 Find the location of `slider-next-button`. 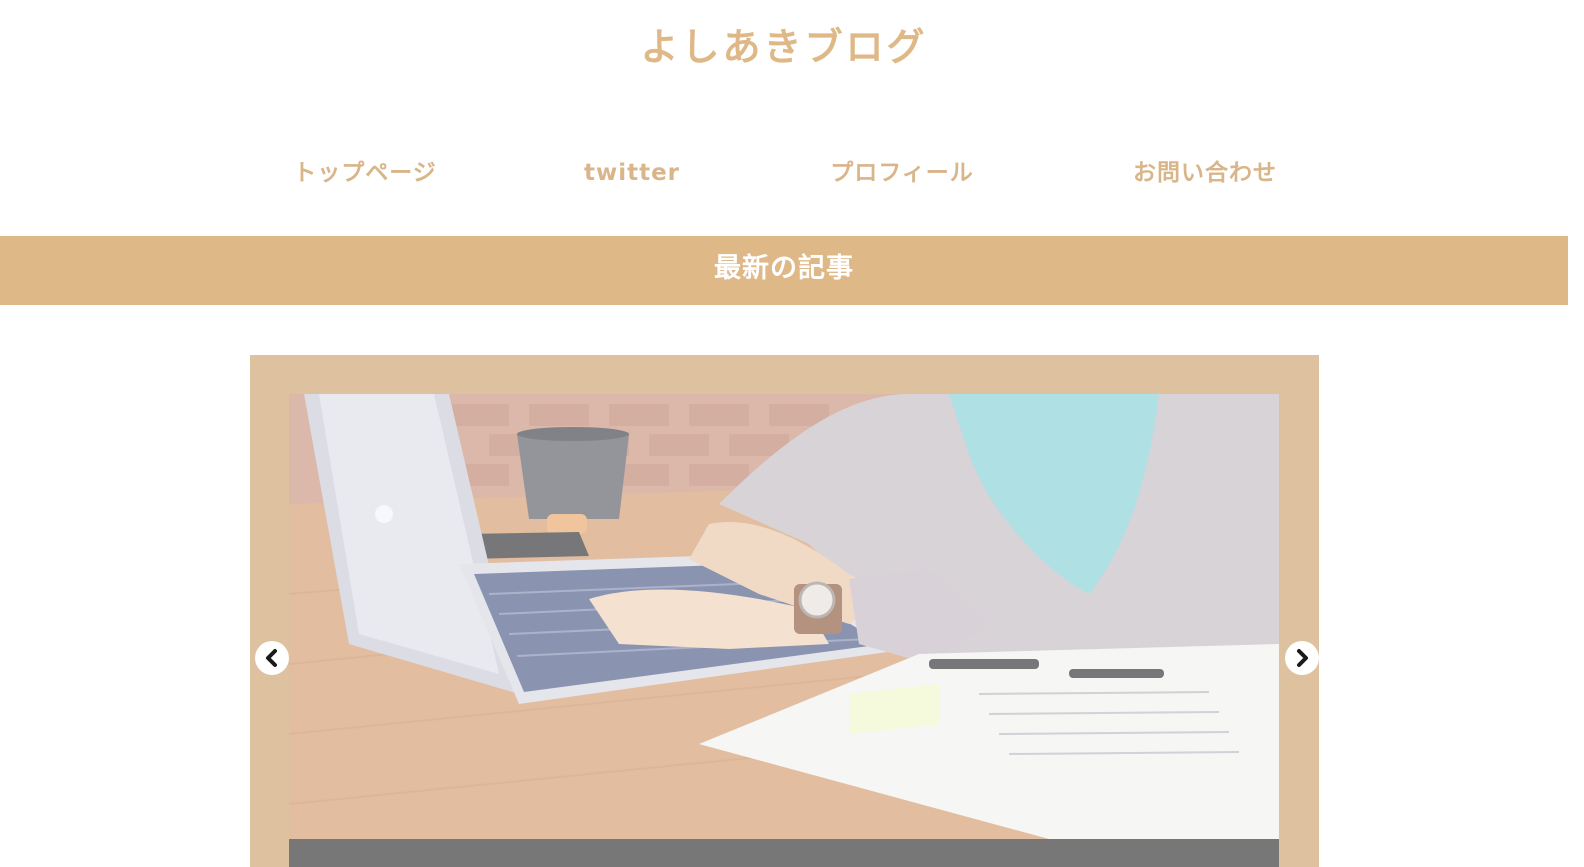

slider-next-button is located at coordinates (1302, 658).